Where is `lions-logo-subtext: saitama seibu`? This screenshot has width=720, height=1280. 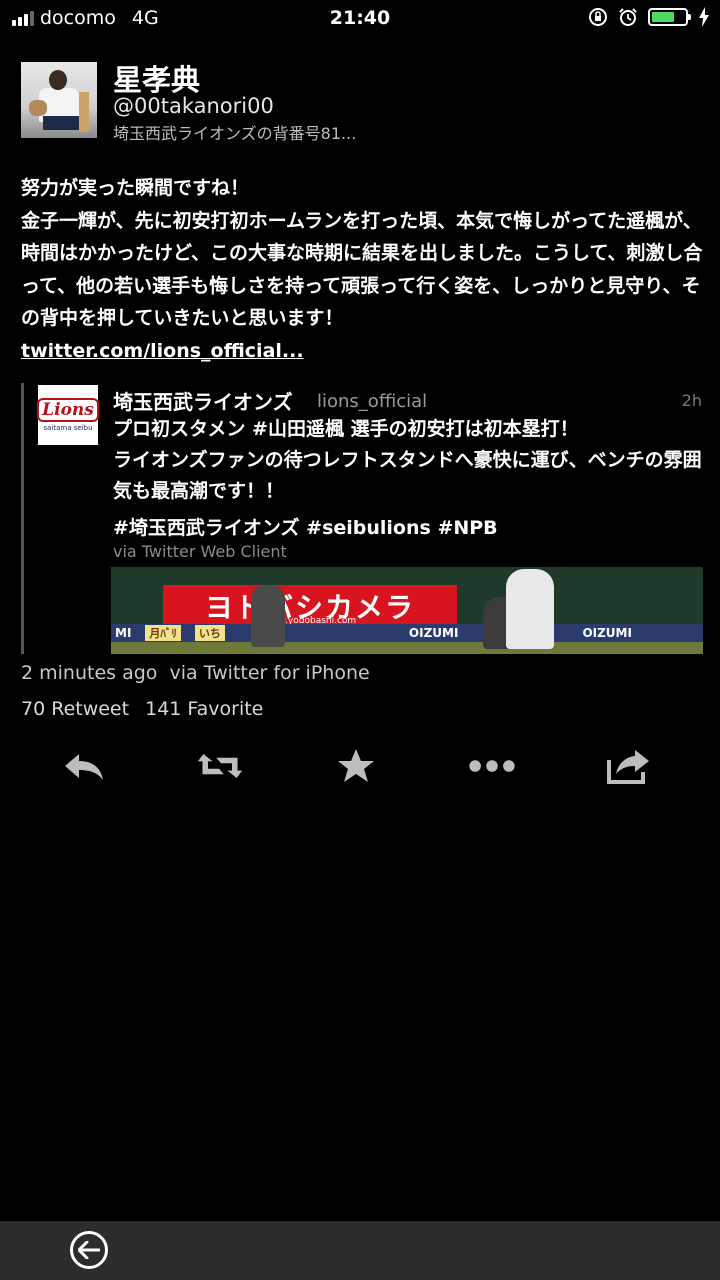
lions-logo-subtext: saitama seibu is located at coordinates (68, 428).